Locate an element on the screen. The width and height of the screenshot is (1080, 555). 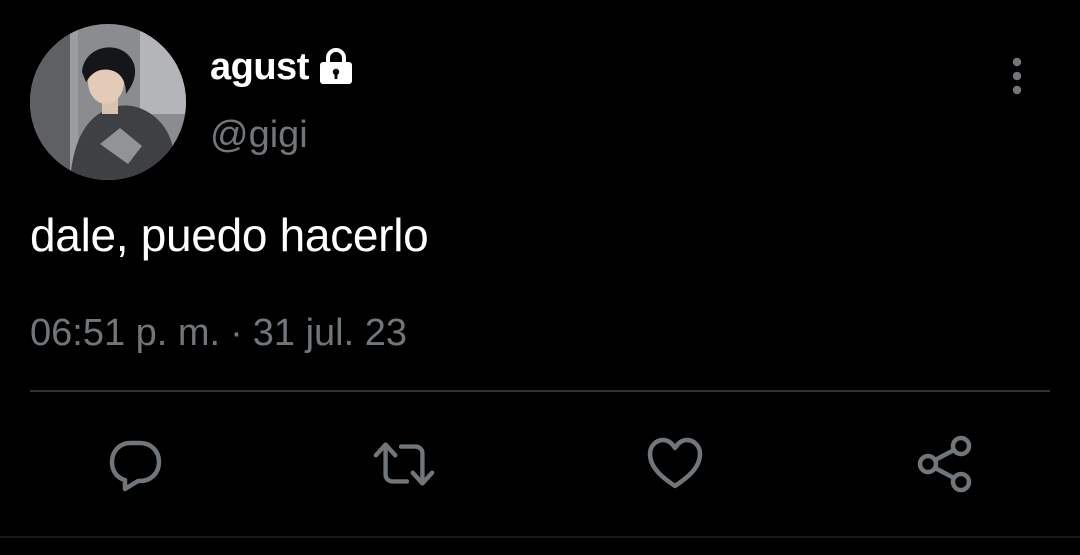
like-icon is located at coordinates (675, 463).